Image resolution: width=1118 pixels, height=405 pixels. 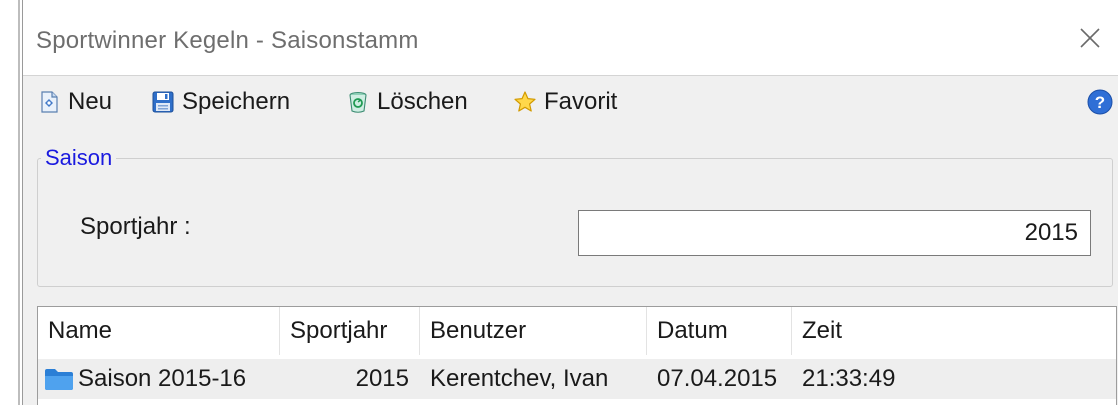 I want to click on recycle-bin-icon, so click(x=358, y=102).